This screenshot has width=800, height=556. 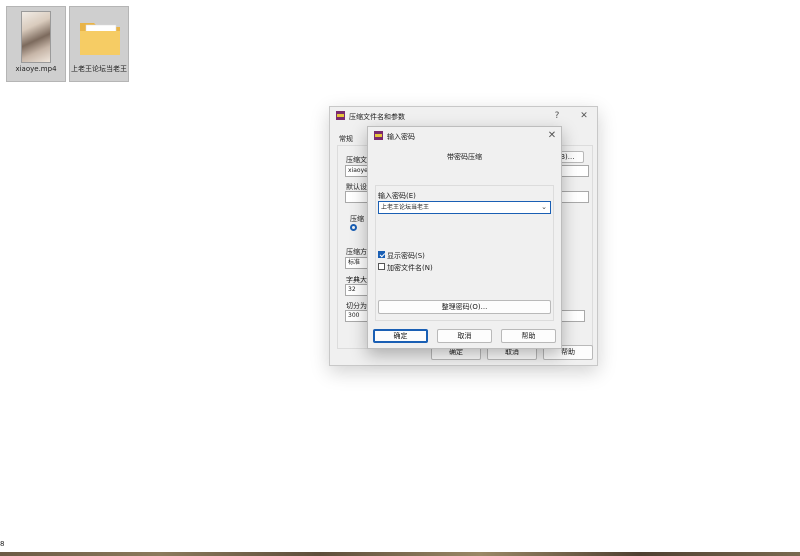 What do you see at coordinates (36, 69) in the screenshot?
I see `desktop-icon-label: xiaoye.mp4` at bounding box center [36, 69].